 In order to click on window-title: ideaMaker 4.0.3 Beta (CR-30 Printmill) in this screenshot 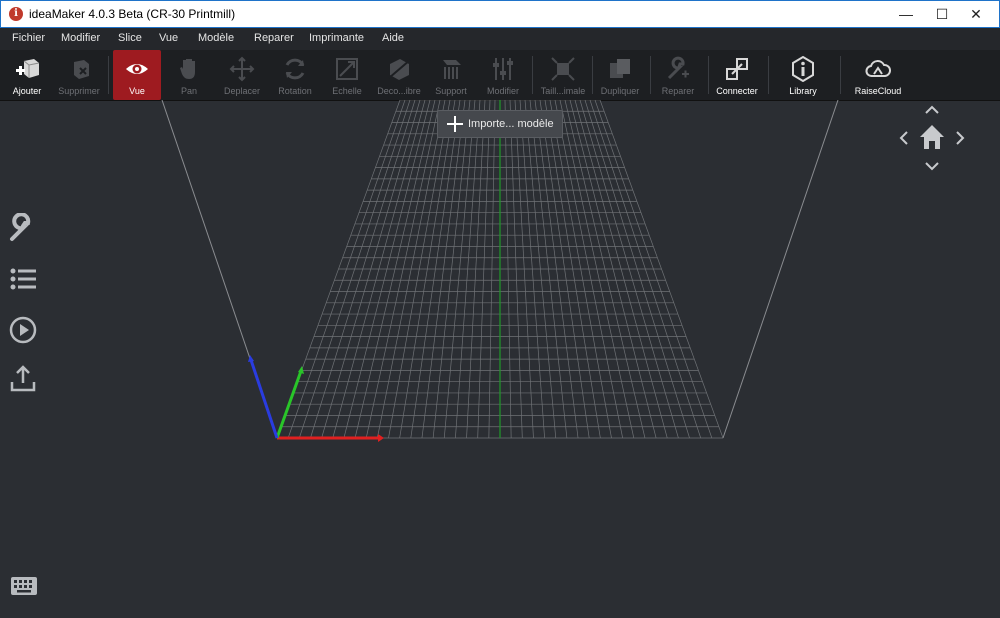, I will do `click(132, 14)`.